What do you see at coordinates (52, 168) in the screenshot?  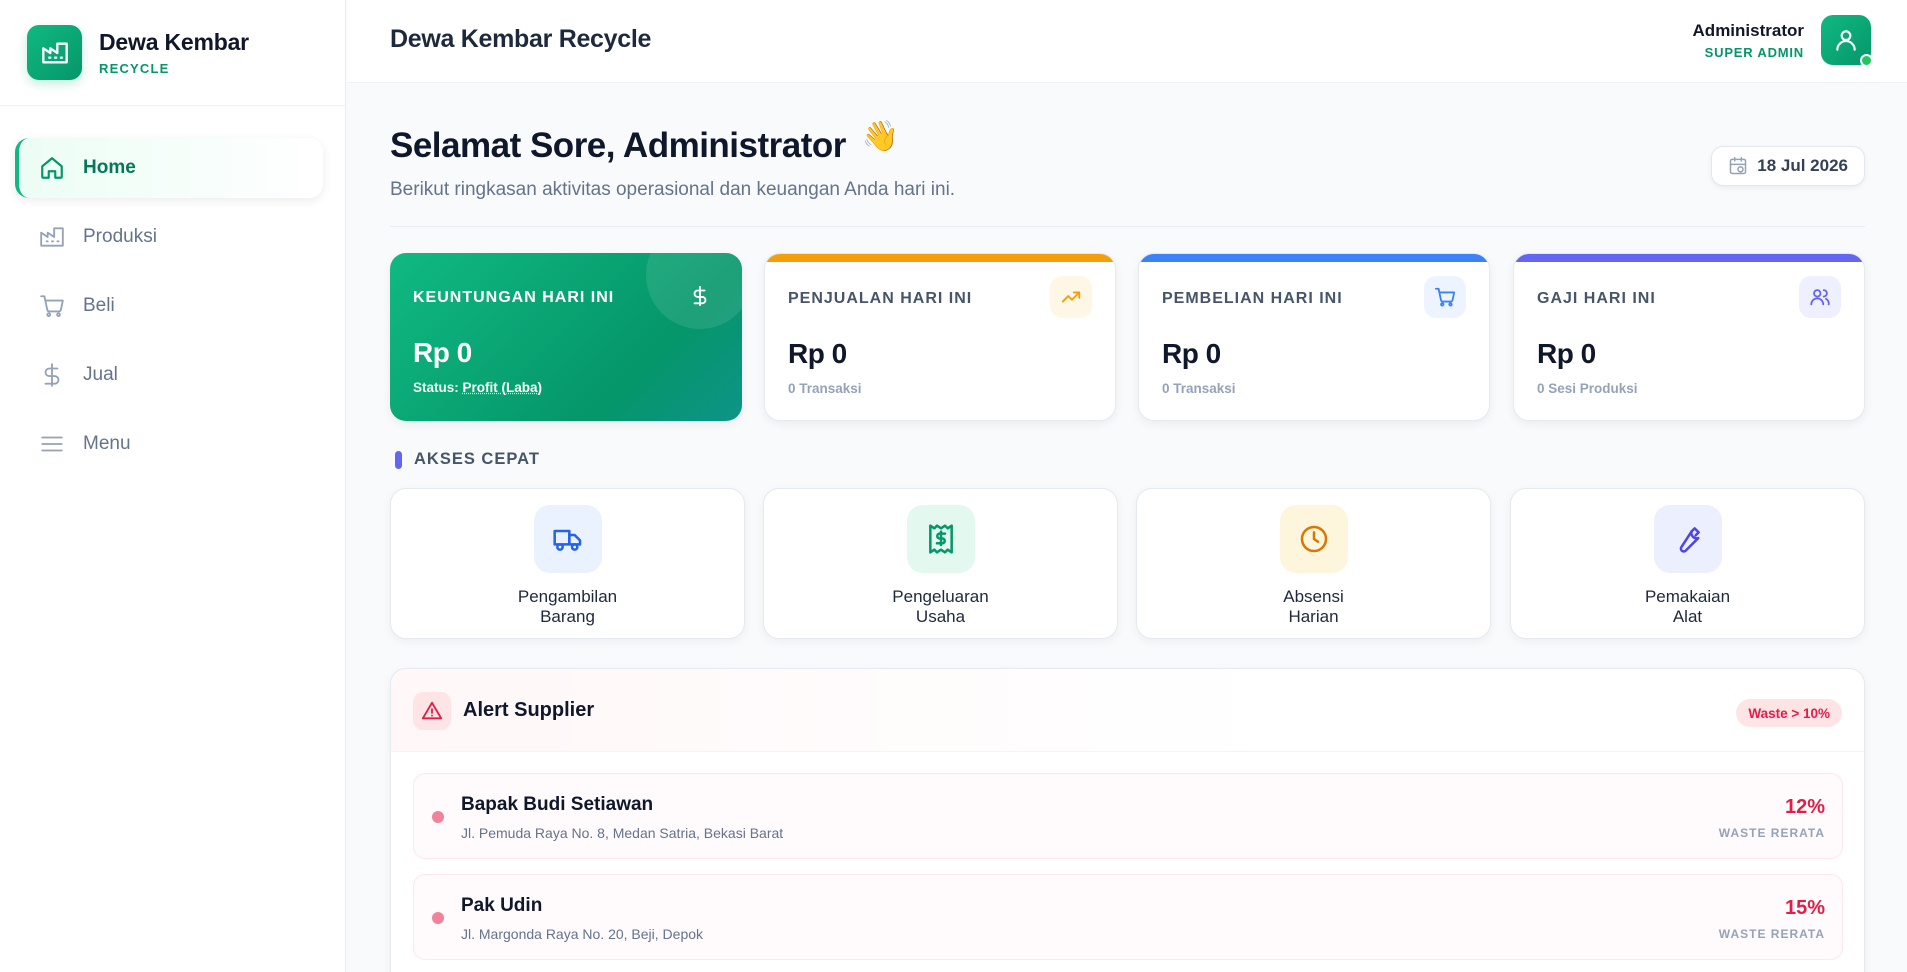 I see `home-icon` at bounding box center [52, 168].